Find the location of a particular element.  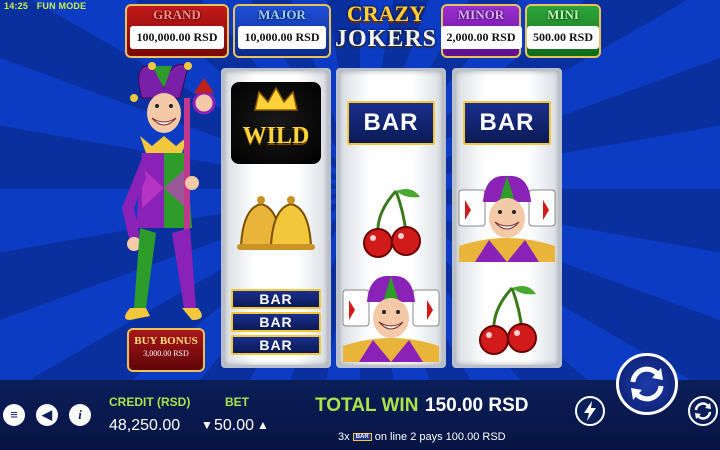

total-win-label: TOTAL WIN is located at coordinates (367, 405).